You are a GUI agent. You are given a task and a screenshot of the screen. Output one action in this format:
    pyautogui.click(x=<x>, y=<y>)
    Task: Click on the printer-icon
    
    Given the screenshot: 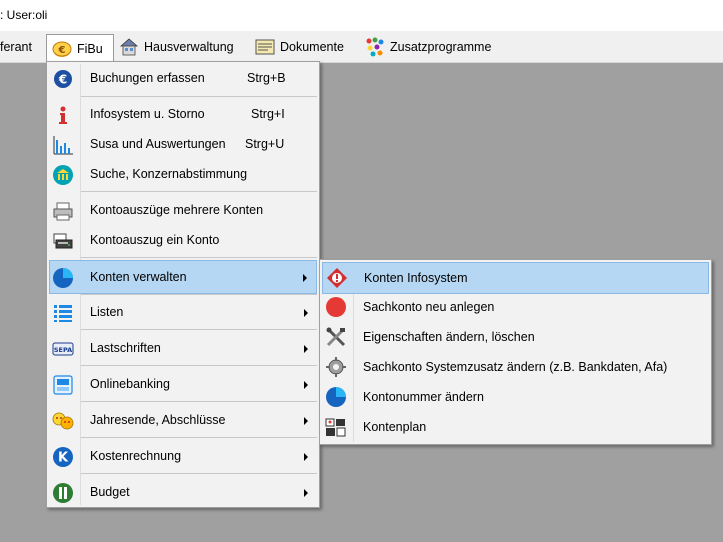 What is the action you would take?
    pyautogui.click(x=63, y=211)
    